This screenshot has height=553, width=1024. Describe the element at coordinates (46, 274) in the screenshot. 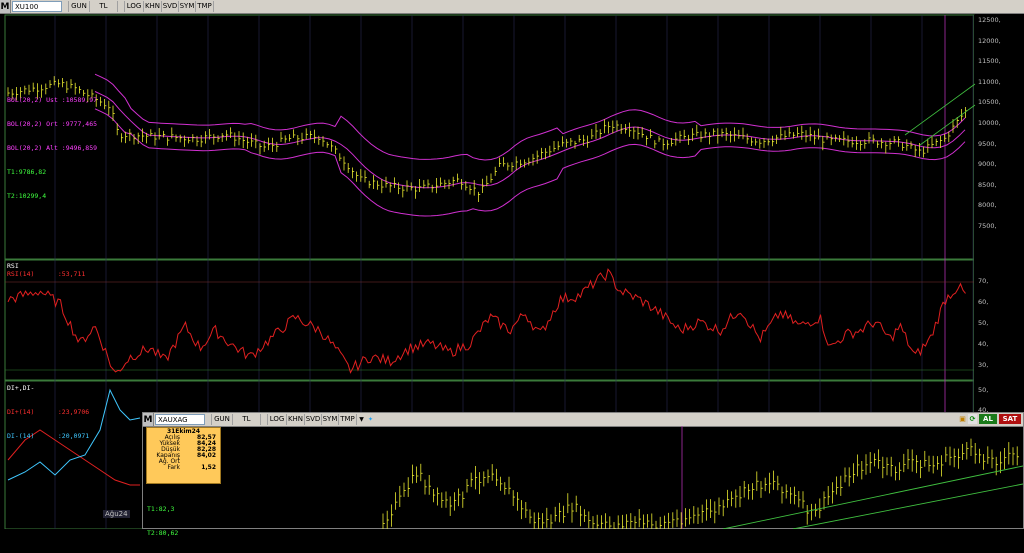

I see `rsi-legend: RSI(14) :53,711` at that location.